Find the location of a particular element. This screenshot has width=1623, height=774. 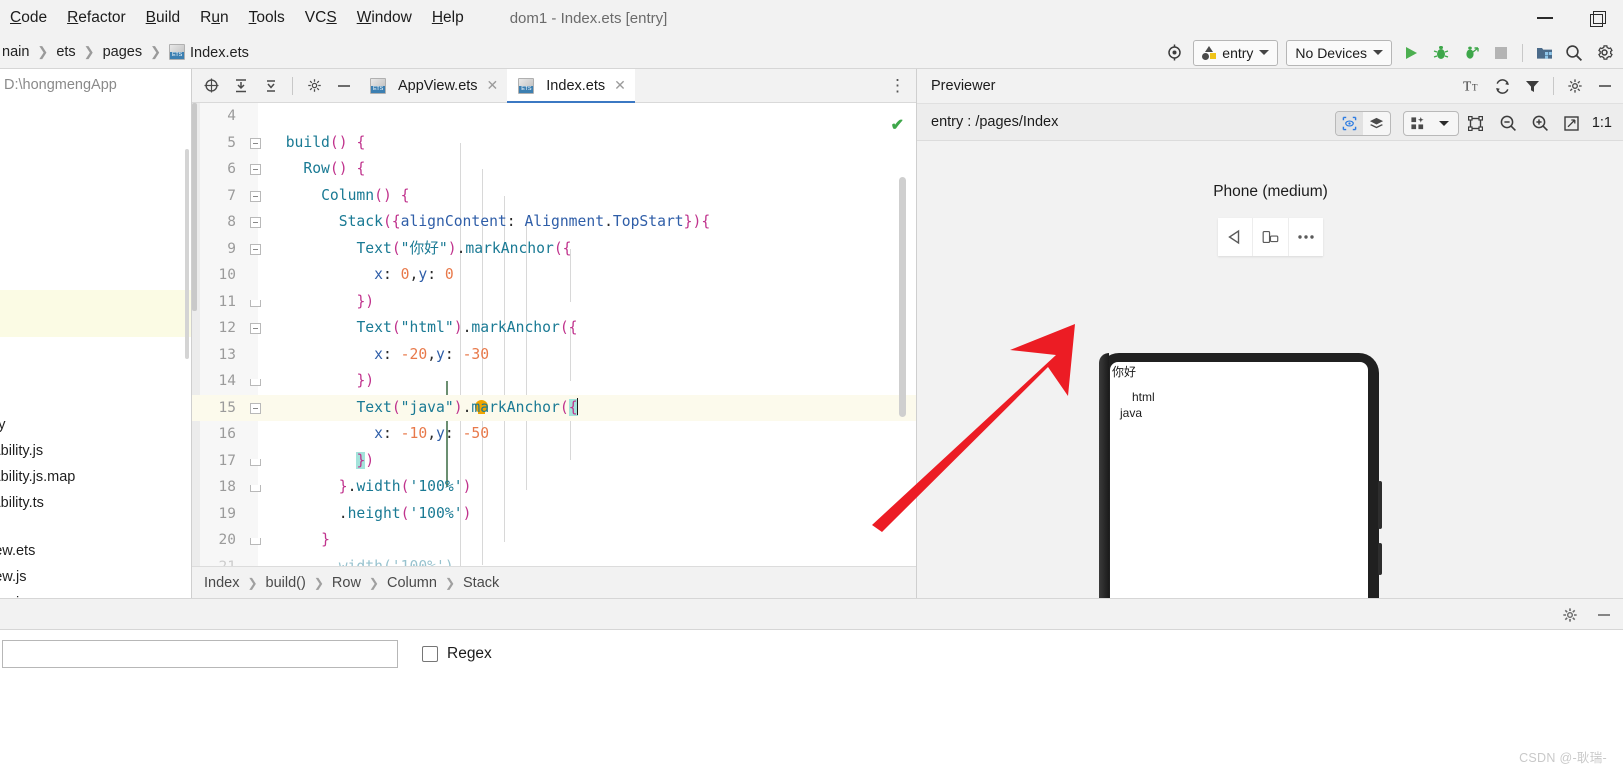

list-item: iew.js.map is located at coordinates (95, 594).